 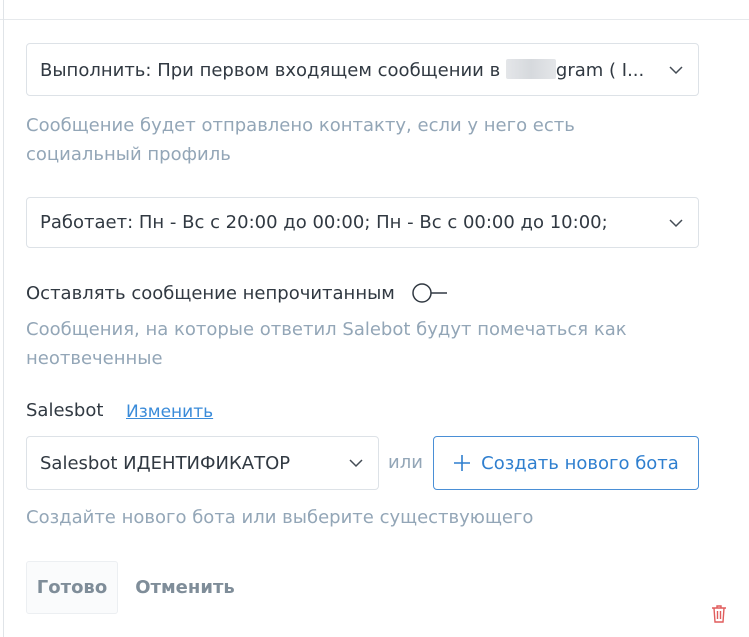 What do you see at coordinates (580, 463) in the screenshot?
I see `create-bot-label: Создать нового бота` at bounding box center [580, 463].